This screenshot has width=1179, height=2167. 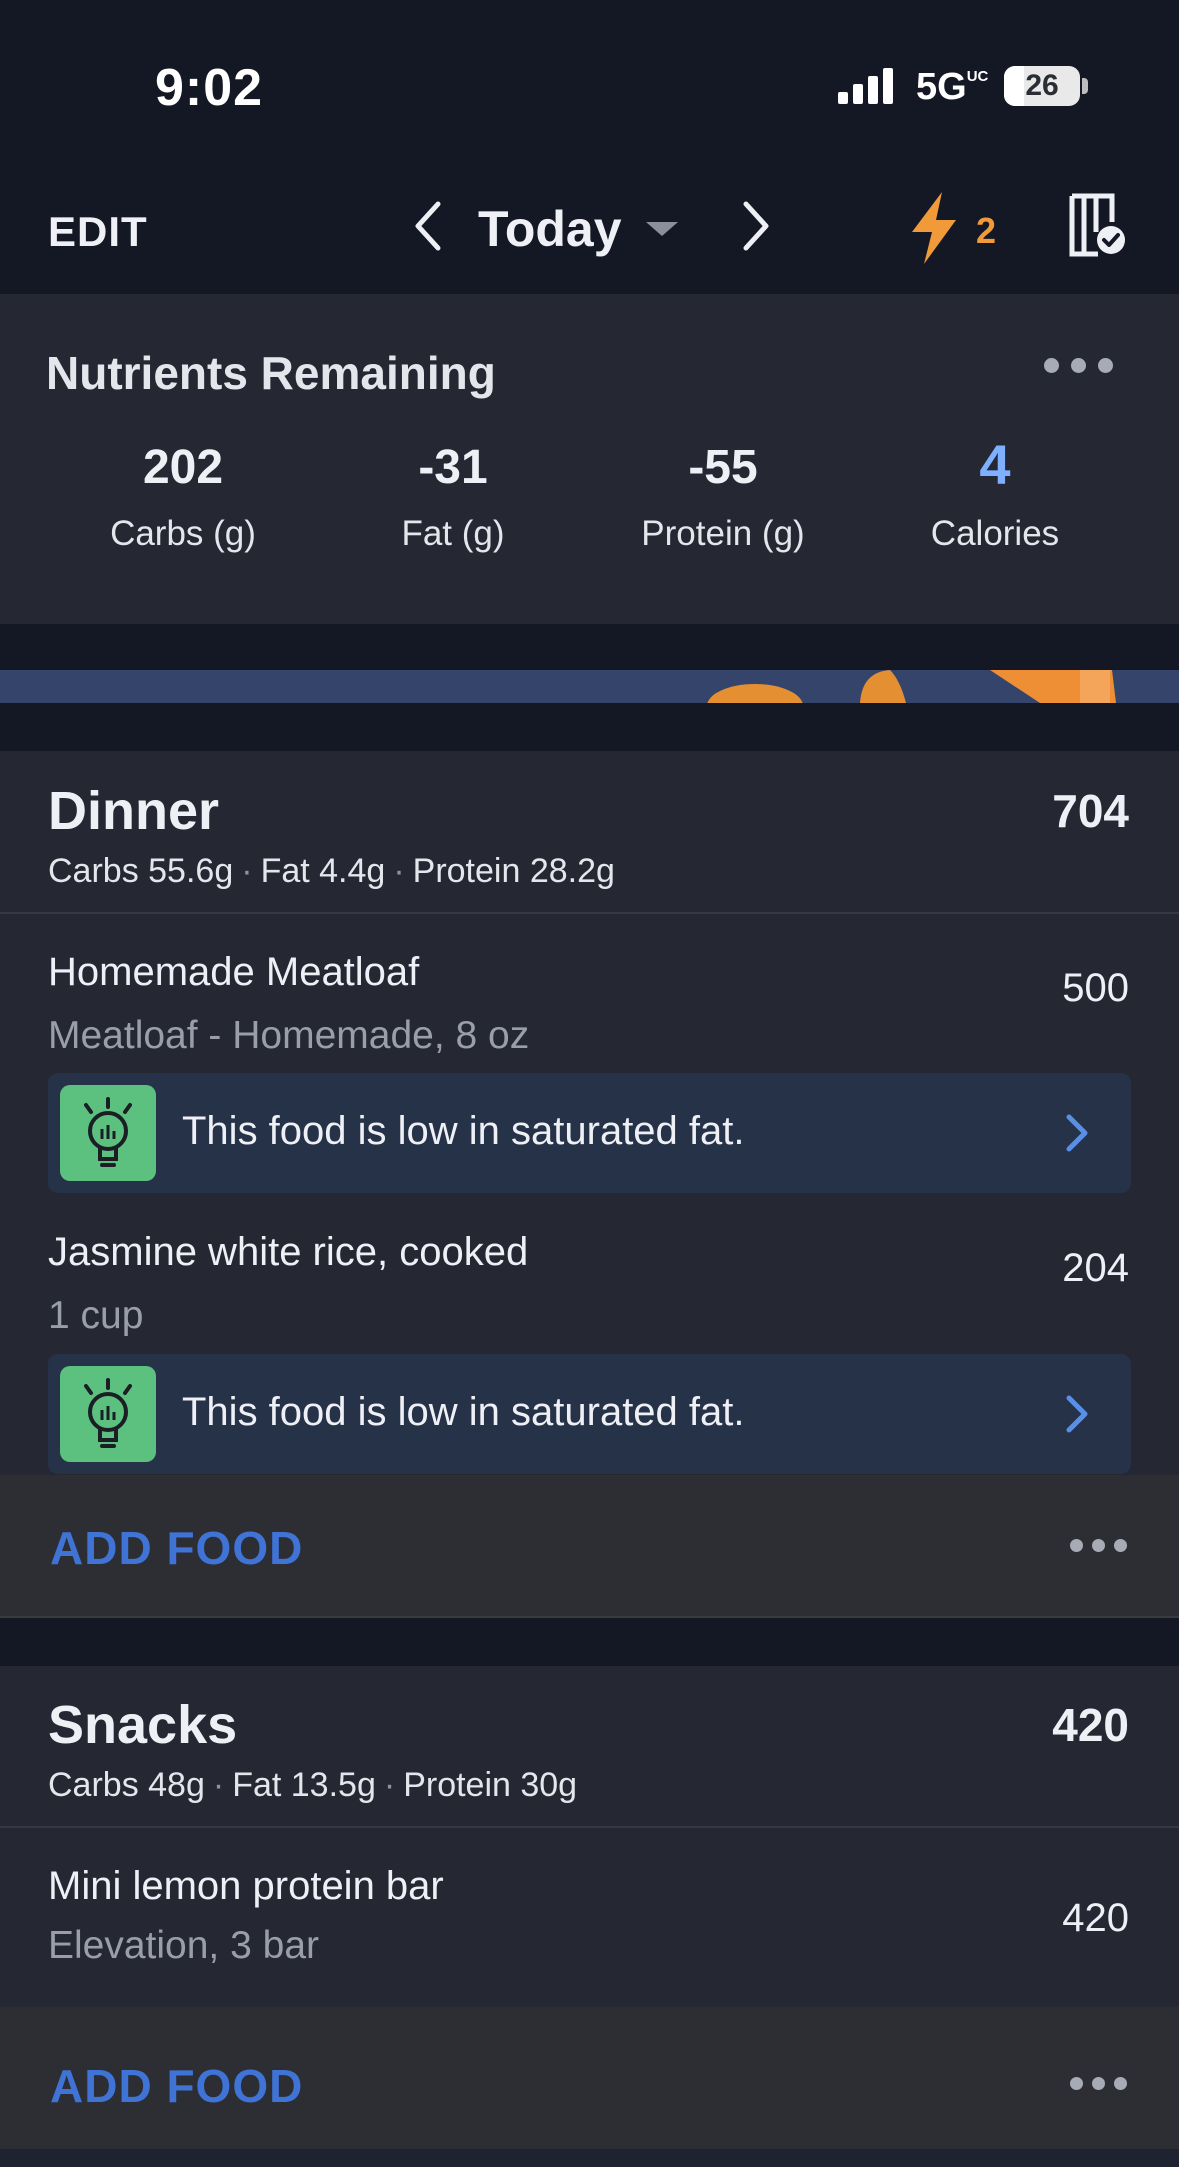 What do you see at coordinates (1095, 988) in the screenshot?
I see `food-calories: 500` at bounding box center [1095, 988].